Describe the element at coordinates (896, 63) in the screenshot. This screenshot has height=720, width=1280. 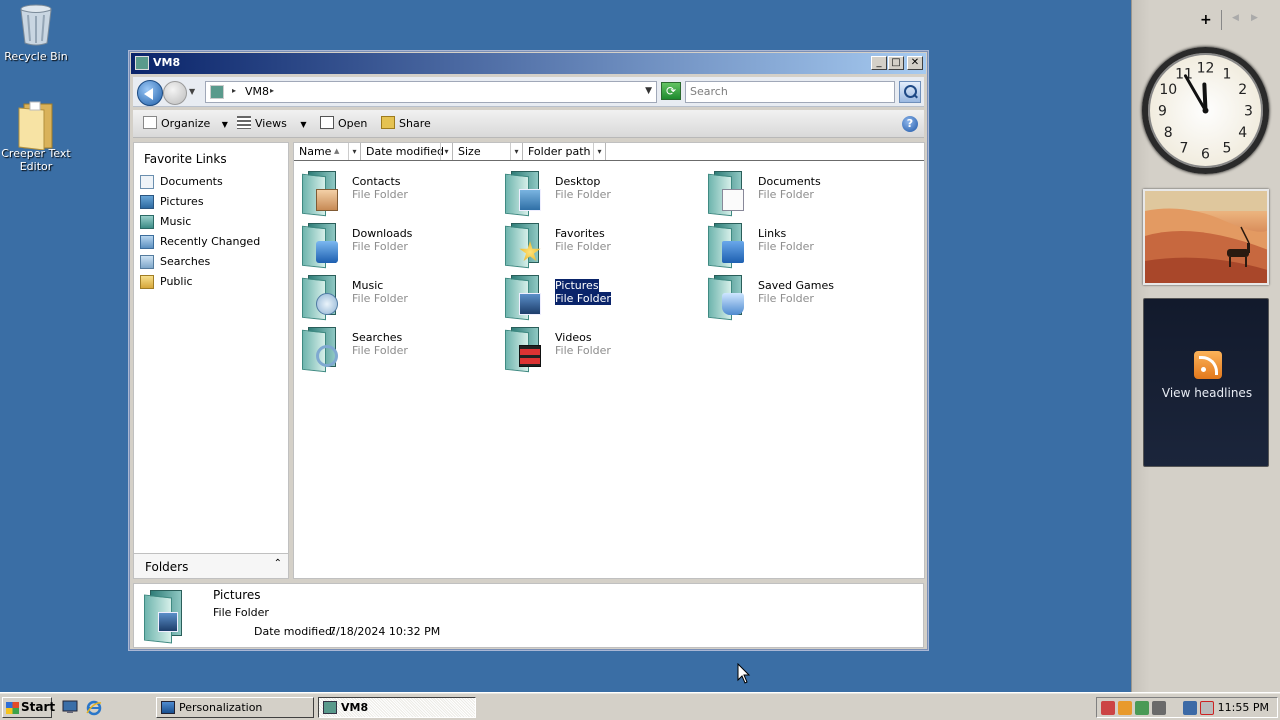
I see `maximize-button: □` at that location.